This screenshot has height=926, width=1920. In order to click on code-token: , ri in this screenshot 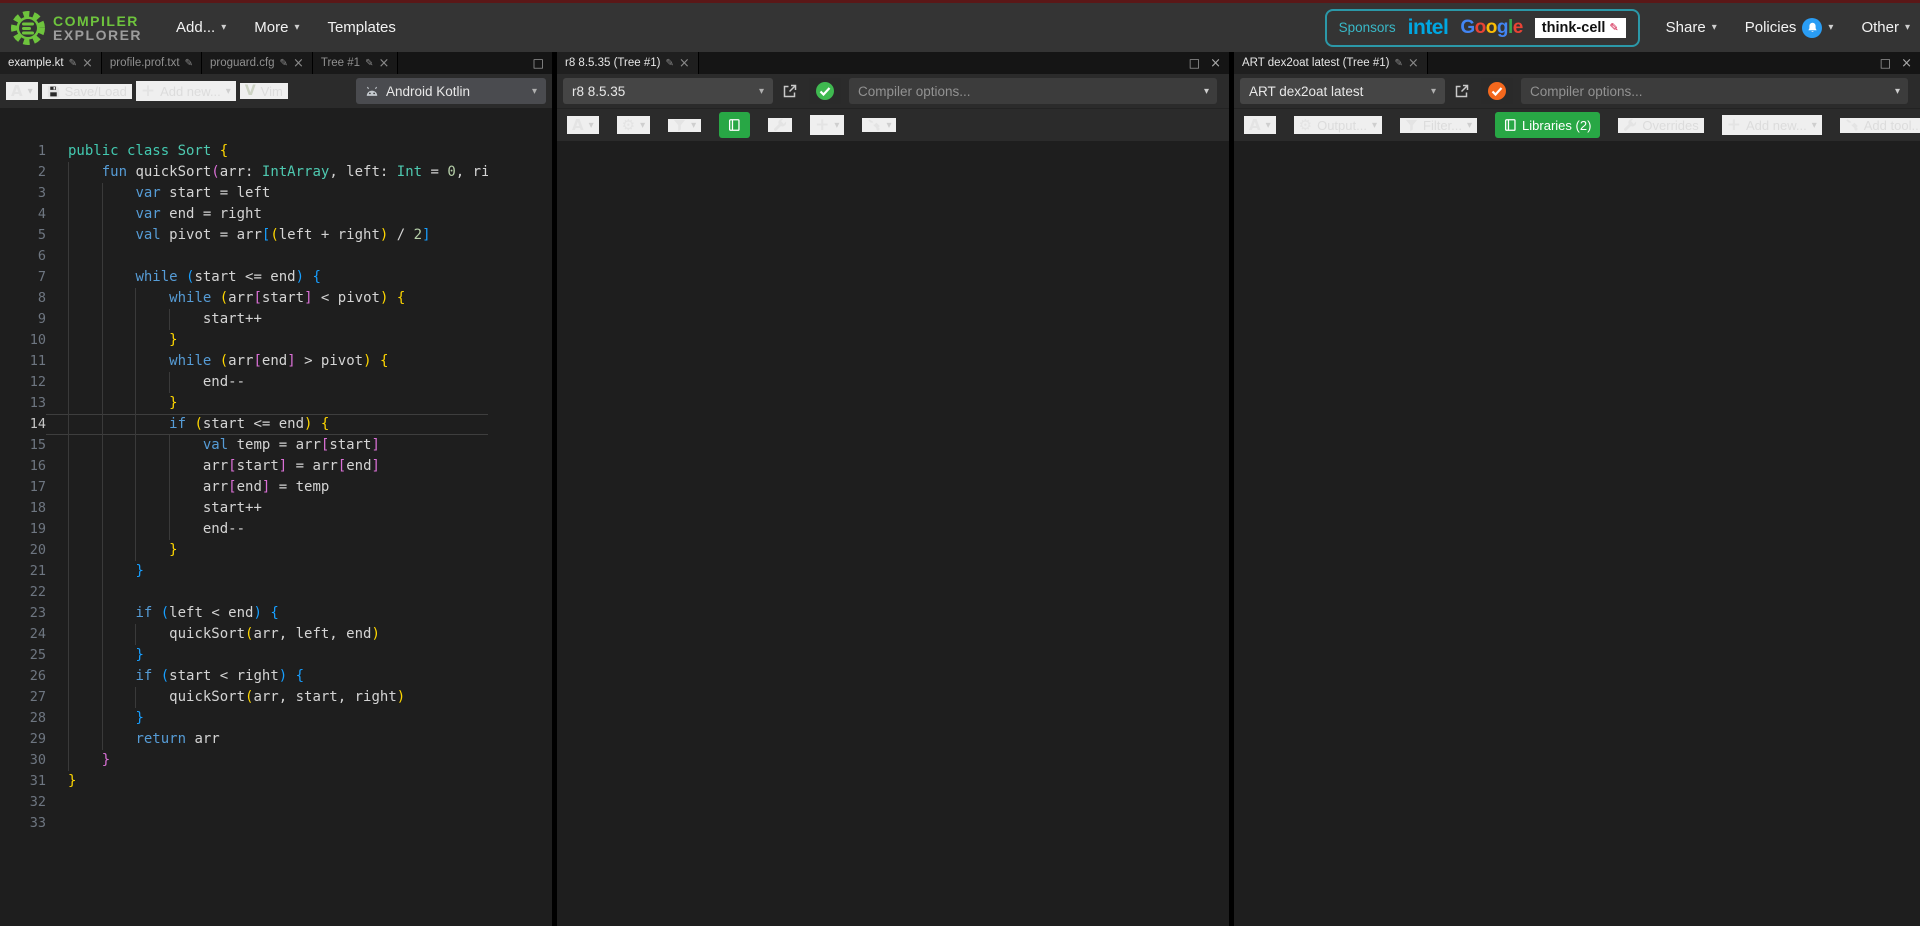, I will do `click(471, 172)`.